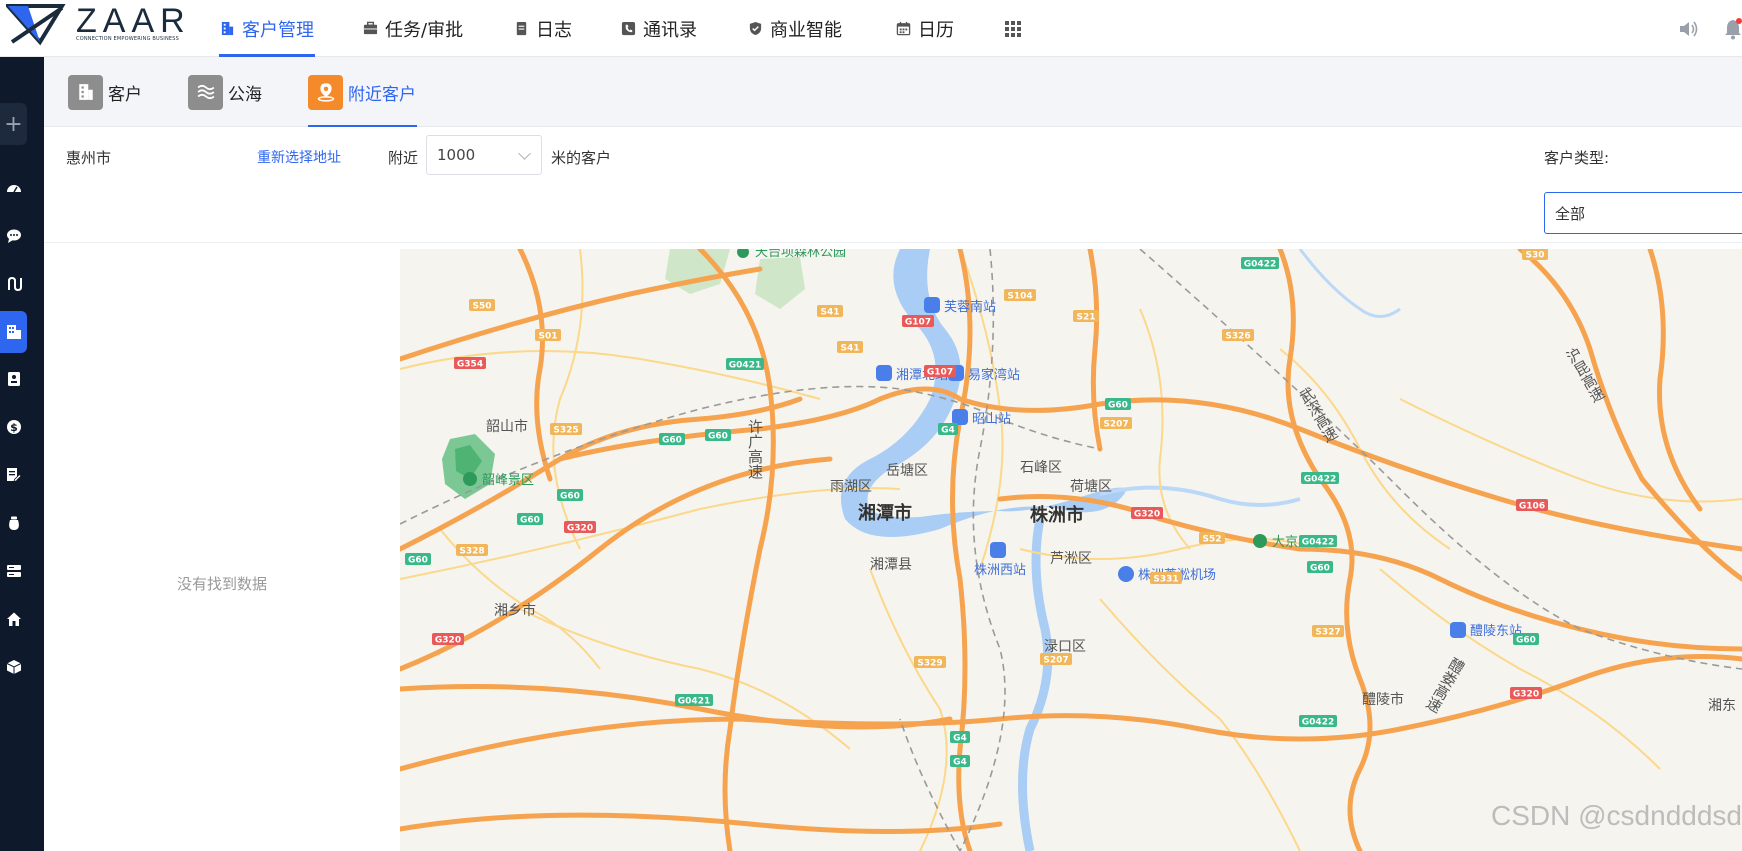 Image resolution: width=1742 pixels, height=851 pixels. I want to click on station-marker: 醴陵东站, so click(1486, 630).